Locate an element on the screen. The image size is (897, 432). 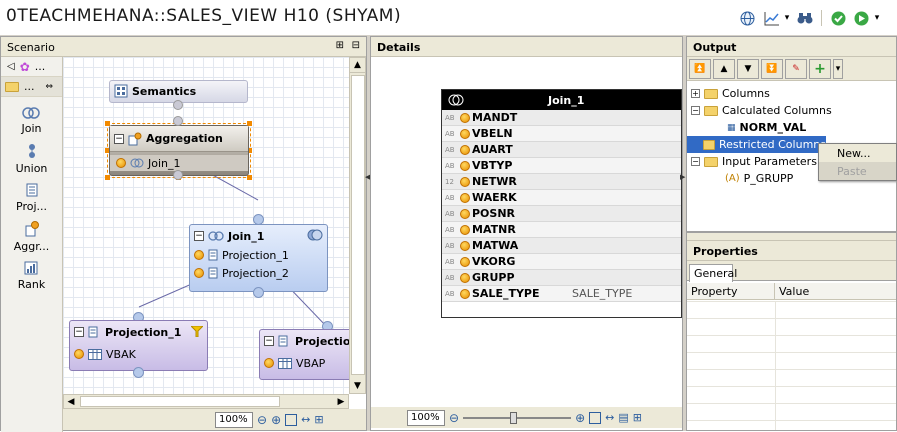
node-input-item: Projection_1 is located at coordinates (258, 255).